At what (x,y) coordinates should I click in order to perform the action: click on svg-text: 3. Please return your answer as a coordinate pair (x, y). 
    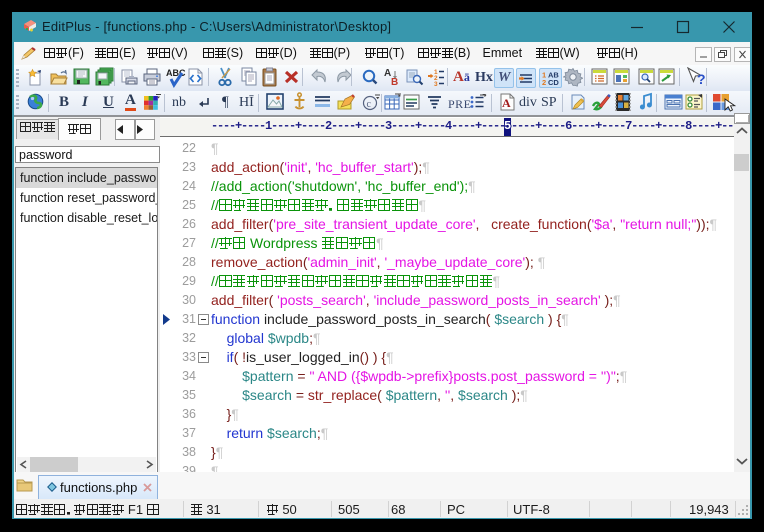
    Looking at the image, I should click on (436, 83).